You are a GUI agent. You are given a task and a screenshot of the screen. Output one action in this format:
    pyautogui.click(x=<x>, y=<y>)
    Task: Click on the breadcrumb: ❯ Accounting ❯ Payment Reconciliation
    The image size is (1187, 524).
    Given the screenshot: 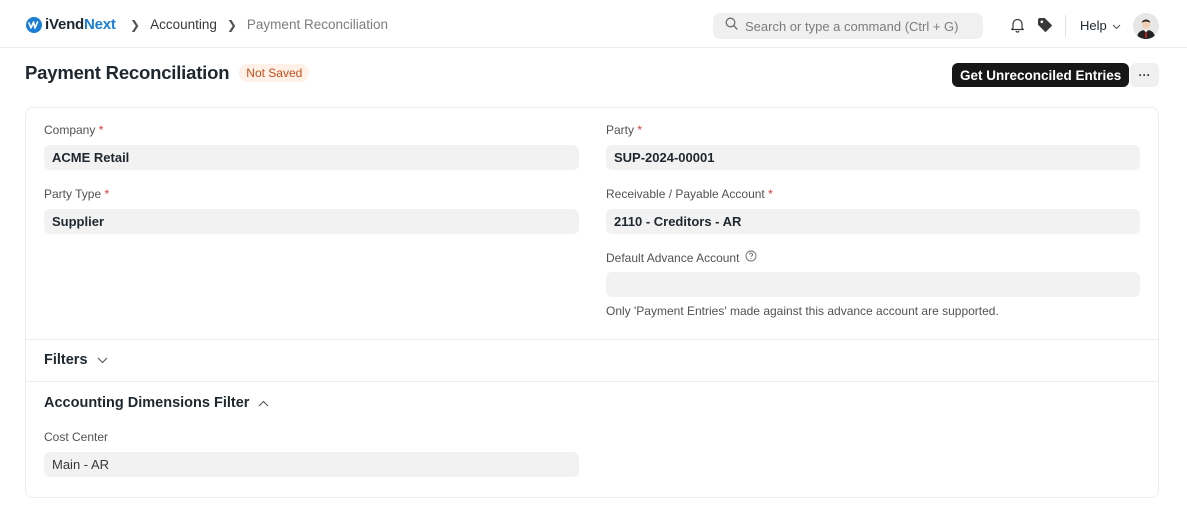 What is the action you would take?
    pyautogui.click(x=258, y=24)
    